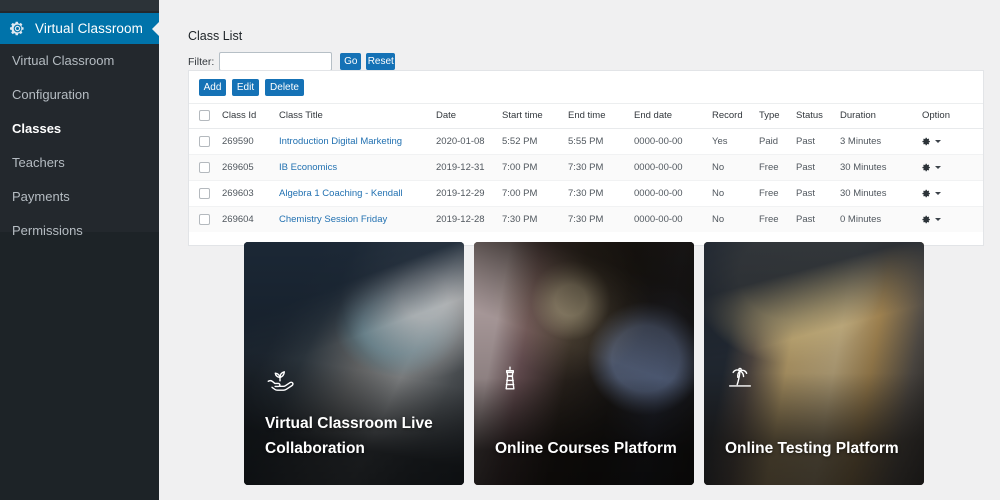  Describe the element at coordinates (814, 363) in the screenshot. I see `promo-card-online-testing-platform: Online Testing Platform` at that location.